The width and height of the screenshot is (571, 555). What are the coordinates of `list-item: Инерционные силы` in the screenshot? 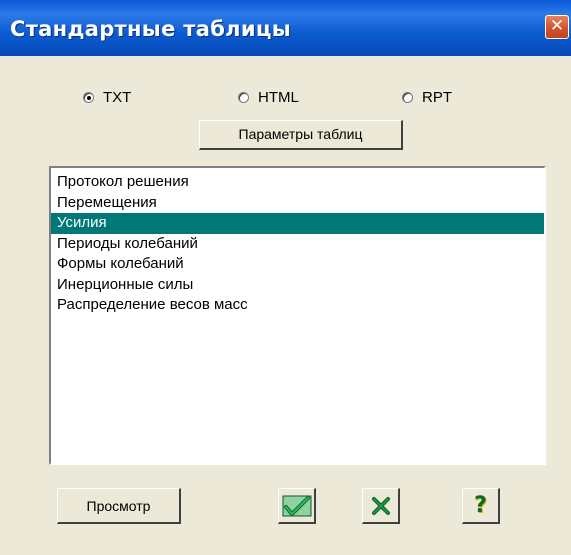 It's located at (297, 285).